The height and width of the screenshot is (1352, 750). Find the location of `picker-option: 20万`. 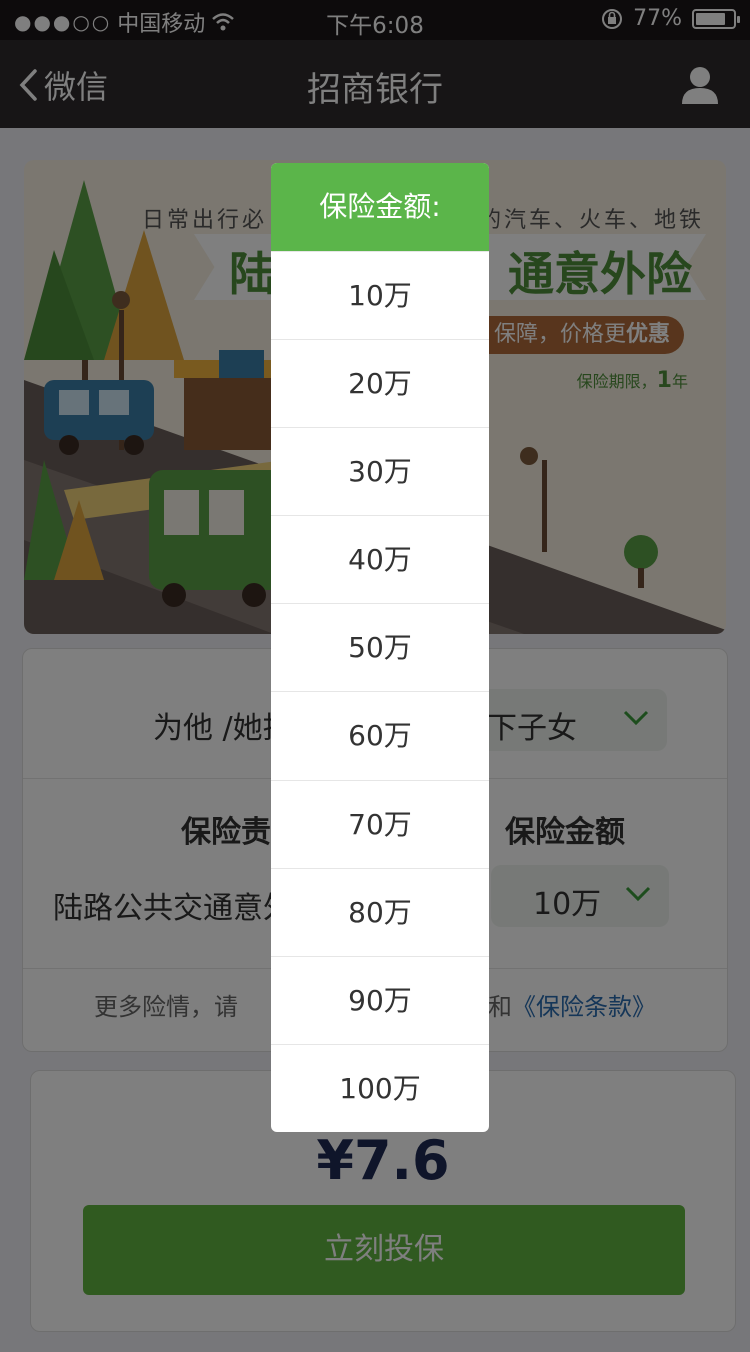

picker-option: 20万 is located at coordinates (380, 383).